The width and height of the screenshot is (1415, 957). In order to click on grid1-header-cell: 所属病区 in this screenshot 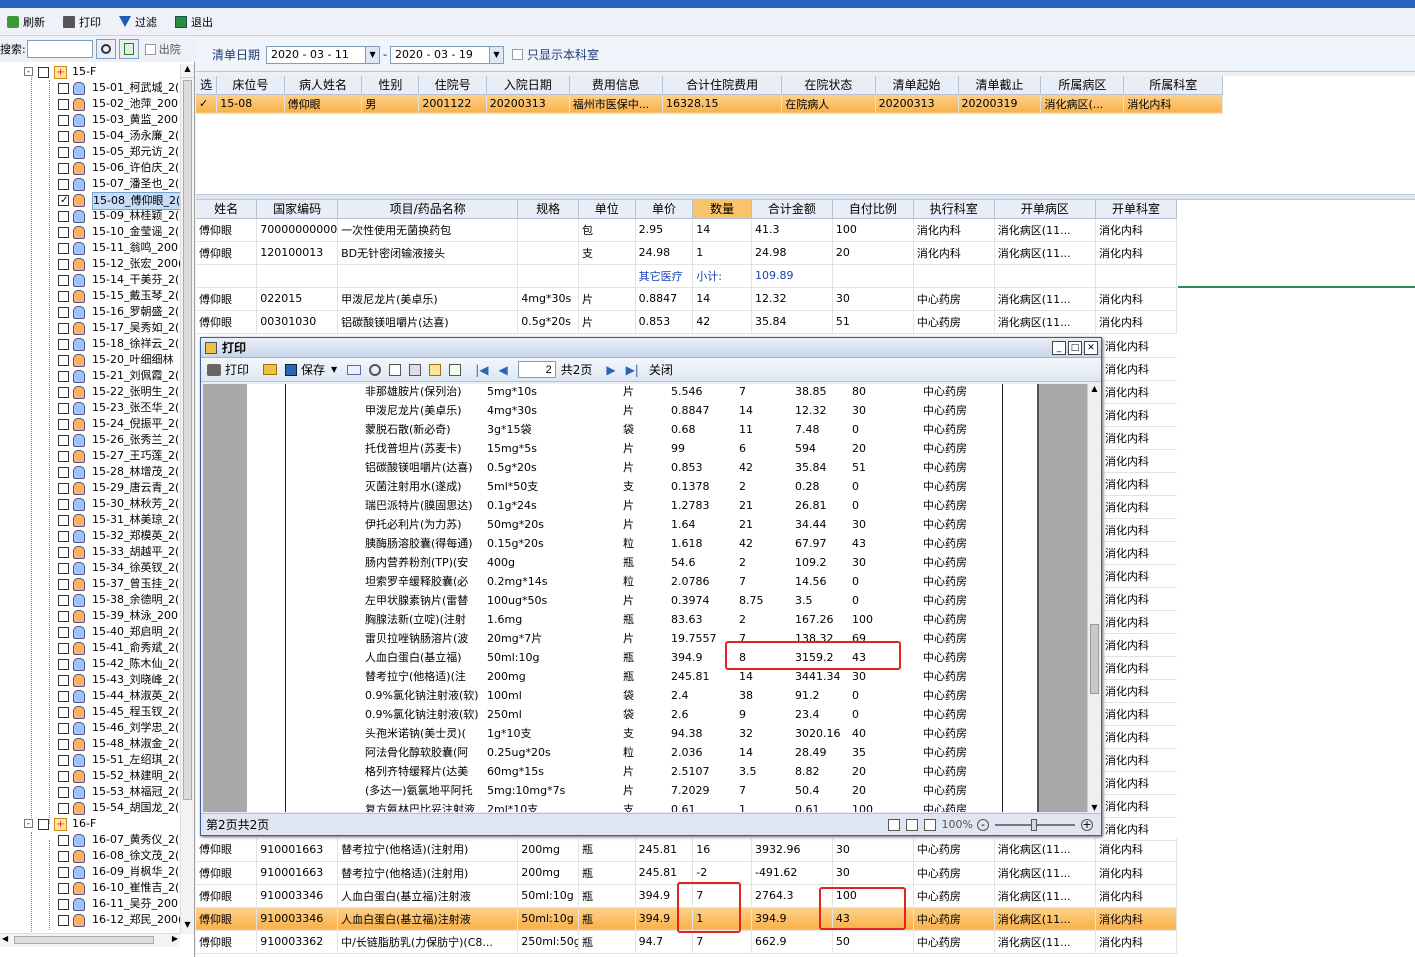, I will do `click(1082, 85)`.